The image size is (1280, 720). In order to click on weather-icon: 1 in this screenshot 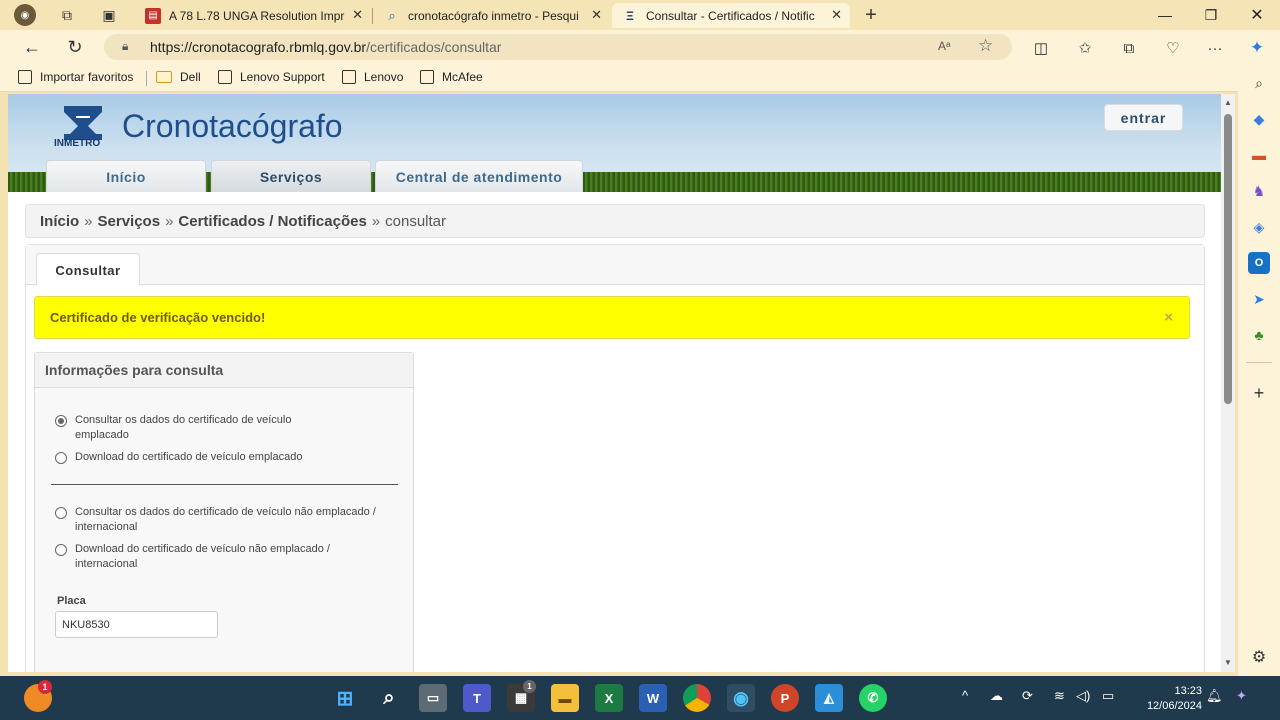, I will do `click(38, 696)`.